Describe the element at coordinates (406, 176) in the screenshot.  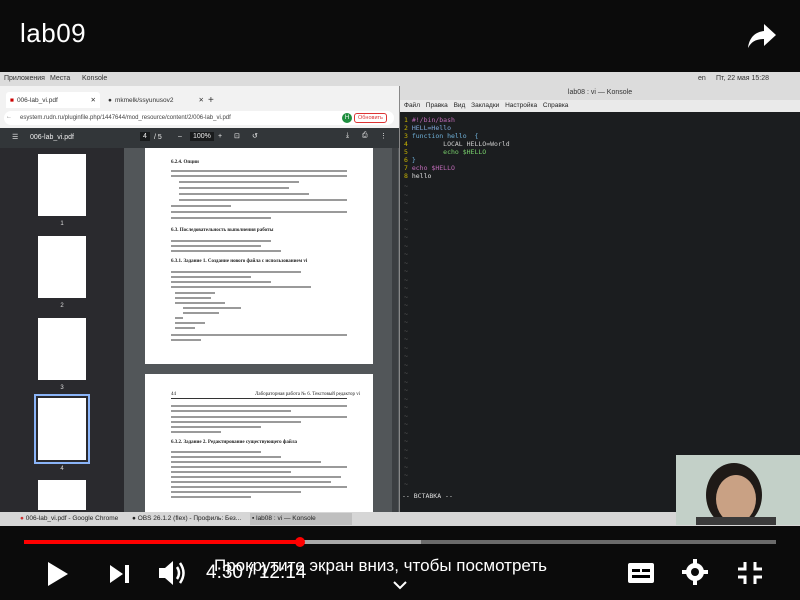
I see `line-number: 8` at that location.